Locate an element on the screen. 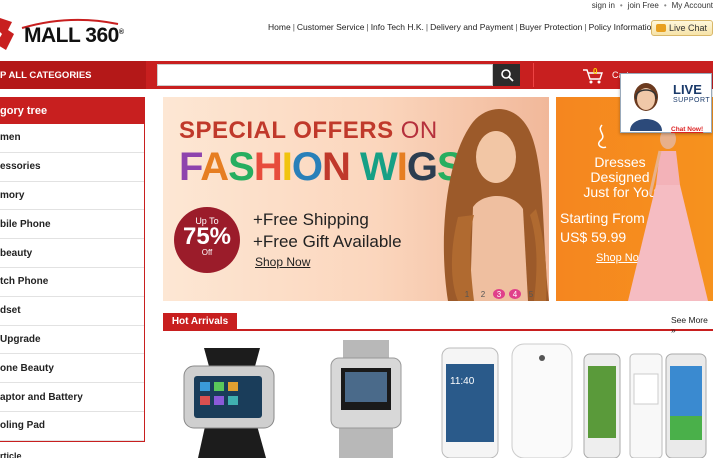 This screenshot has height=458, width=713. banner-headline: SPECIAL OFFERS ON is located at coordinates (308, 130).